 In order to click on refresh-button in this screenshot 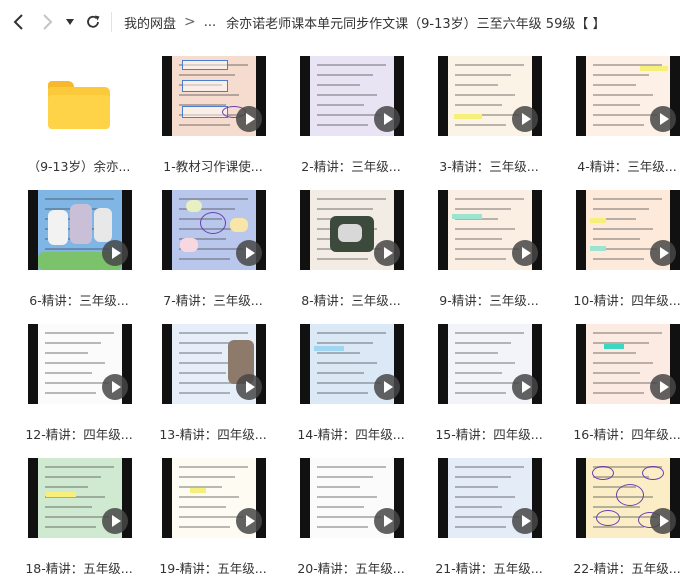, I will do `click(93, 22)`.